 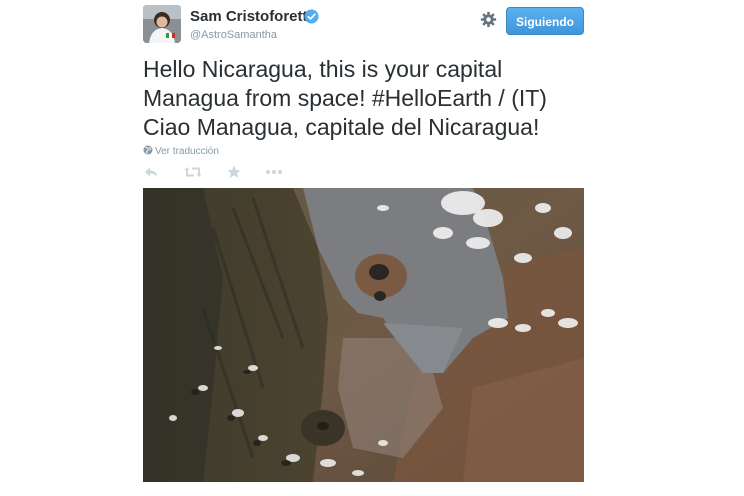 I want to click on following-button: Siguiendo, so click(x=545, y=21).